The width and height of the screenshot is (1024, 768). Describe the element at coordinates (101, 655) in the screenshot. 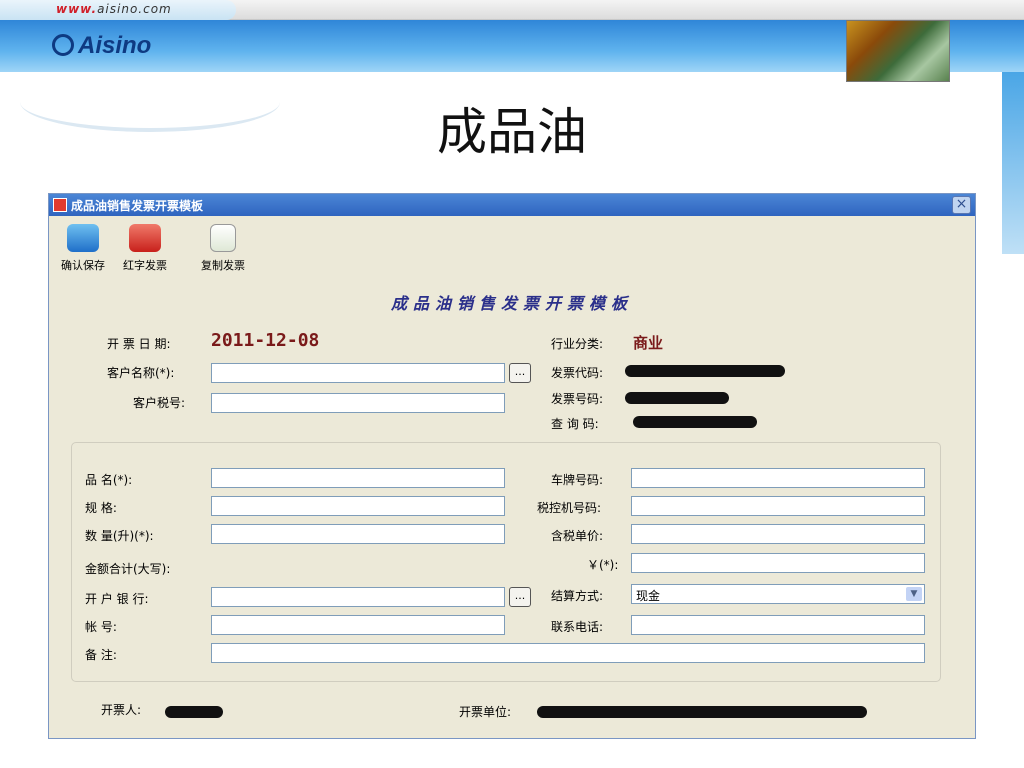

I see `remark-label: 备 注:` at that location.